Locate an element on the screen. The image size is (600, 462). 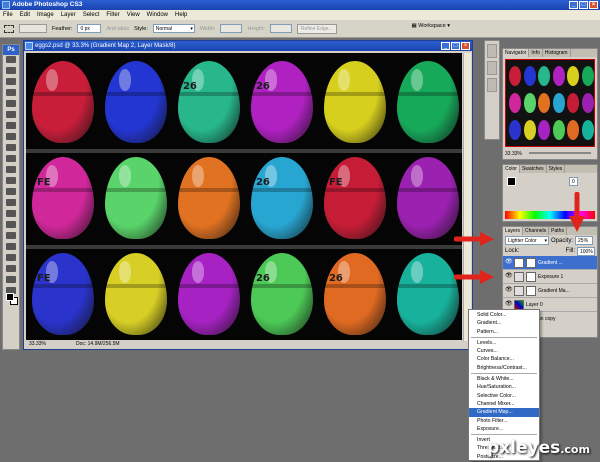
quick-select-tool-icon is located at coordinates (11, 94).